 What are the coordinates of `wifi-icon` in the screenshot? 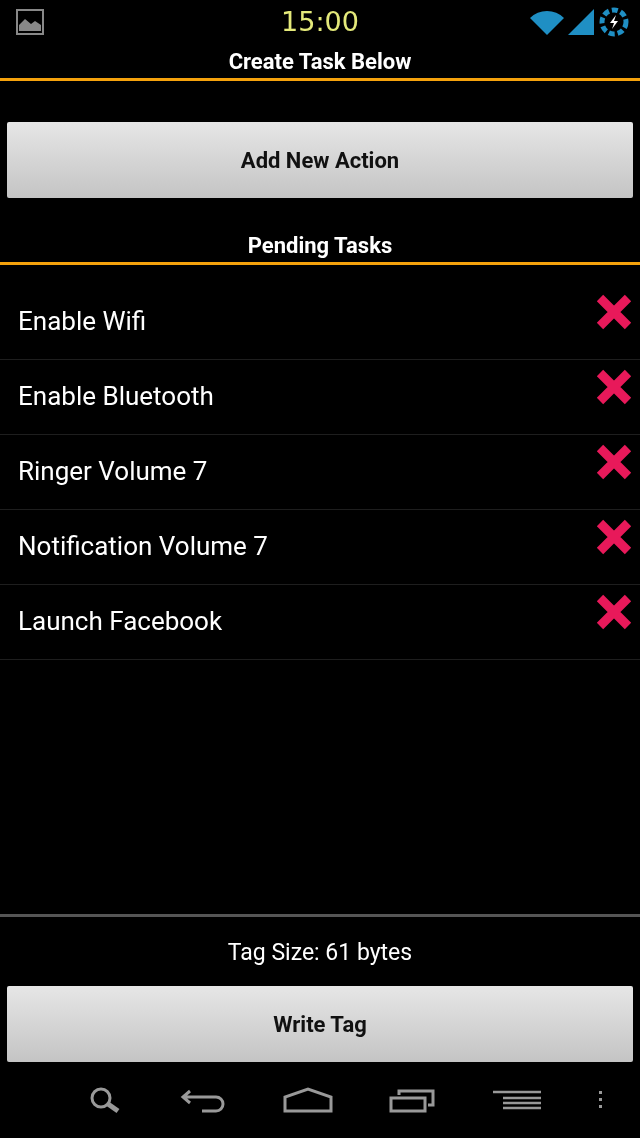 It's located at (547, 22).